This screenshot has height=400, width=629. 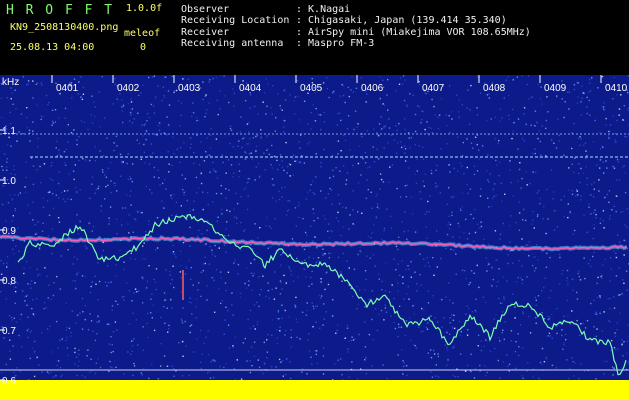 I want to click on app-brand: H R O F F T, so click(x=60, y=10).